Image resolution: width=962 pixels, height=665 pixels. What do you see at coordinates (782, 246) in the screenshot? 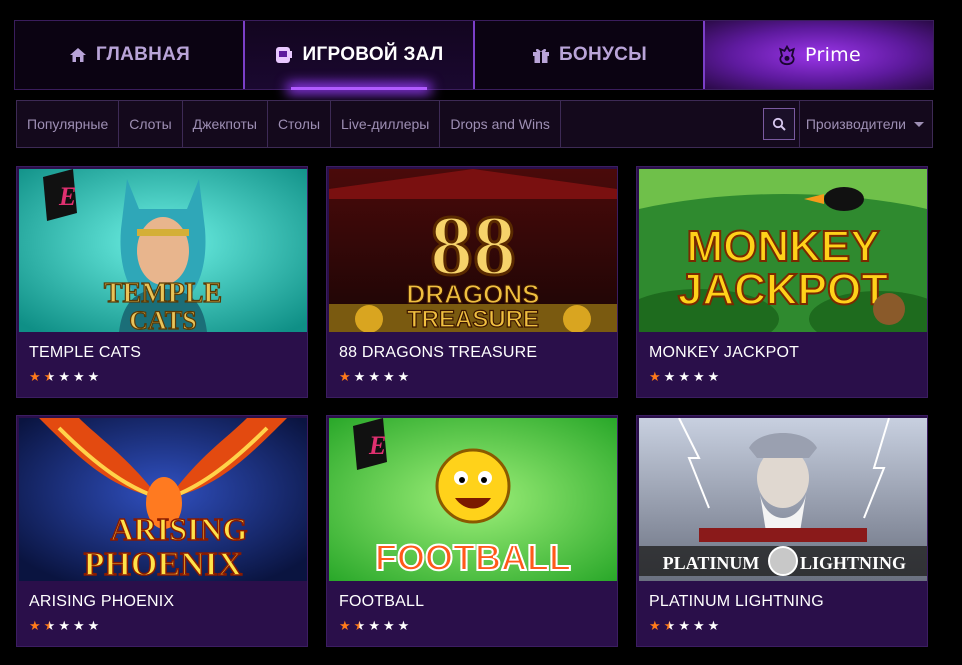
I see `art-title-line1: MONKEY` at bounding box center [782, 246].